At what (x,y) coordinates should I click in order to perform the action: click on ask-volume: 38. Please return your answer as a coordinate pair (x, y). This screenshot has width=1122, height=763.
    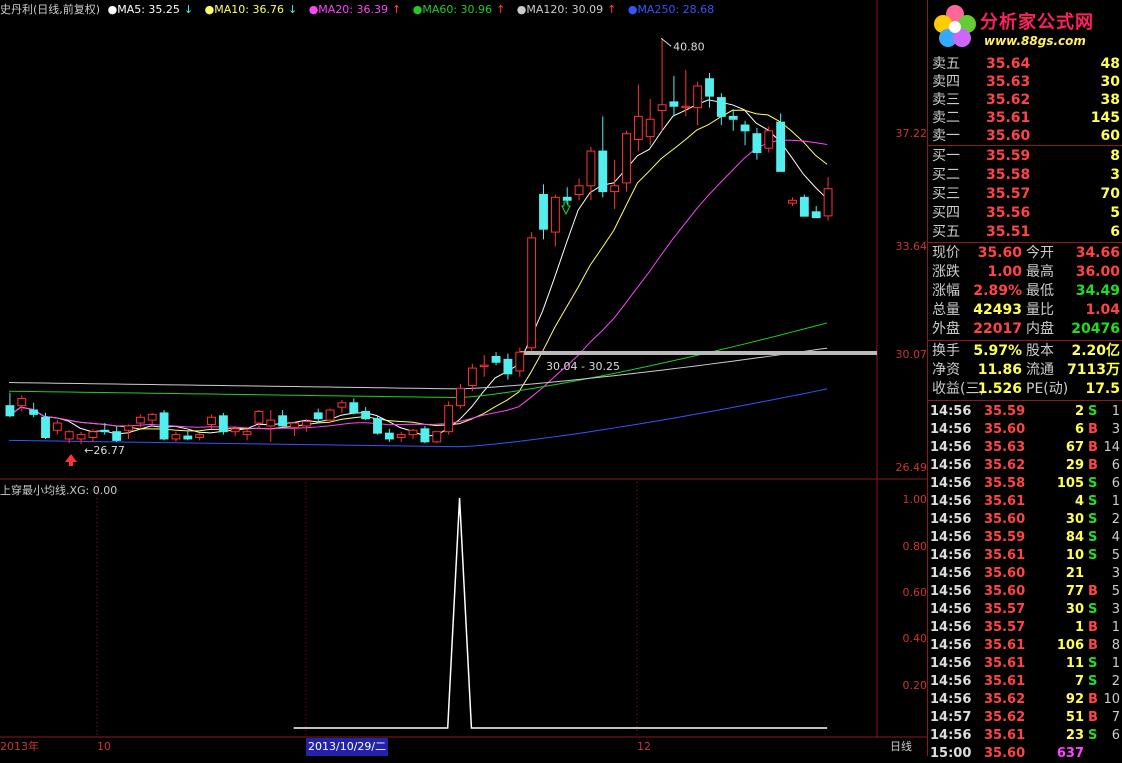
    Looking at the image, I should click on (1110, 100).